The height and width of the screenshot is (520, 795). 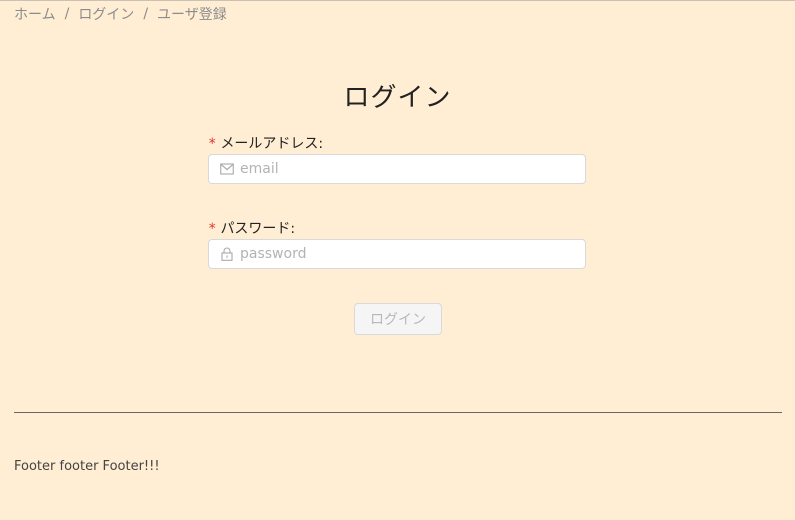 I want to click on breadcrumb: ホーム / ログイン / ユーザ登録, so click(x=120, y=14).